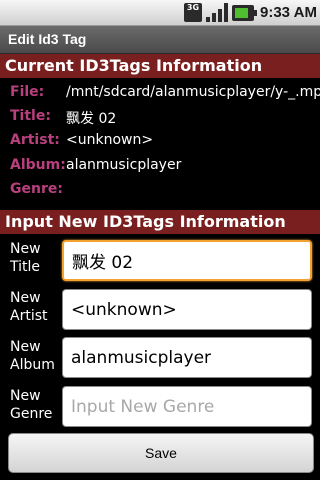  Describe the element at coordinates (25, 258) in the screenshot. I see `new-title-label: New Title` at that location.